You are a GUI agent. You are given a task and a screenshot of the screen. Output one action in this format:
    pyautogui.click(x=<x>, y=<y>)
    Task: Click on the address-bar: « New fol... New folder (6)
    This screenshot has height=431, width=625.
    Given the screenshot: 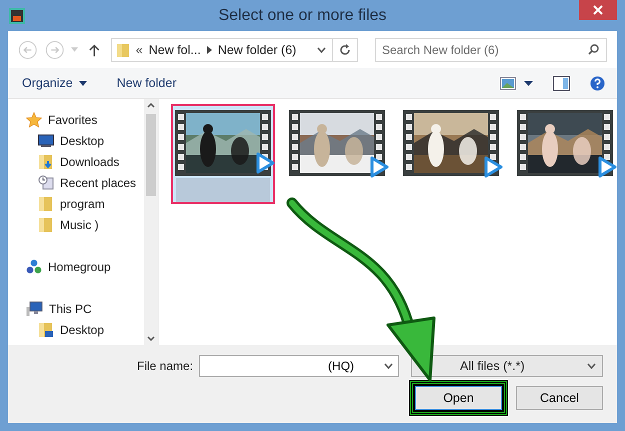 What is the action you would take?
    pyautogui.click(x=234, y=50)
    